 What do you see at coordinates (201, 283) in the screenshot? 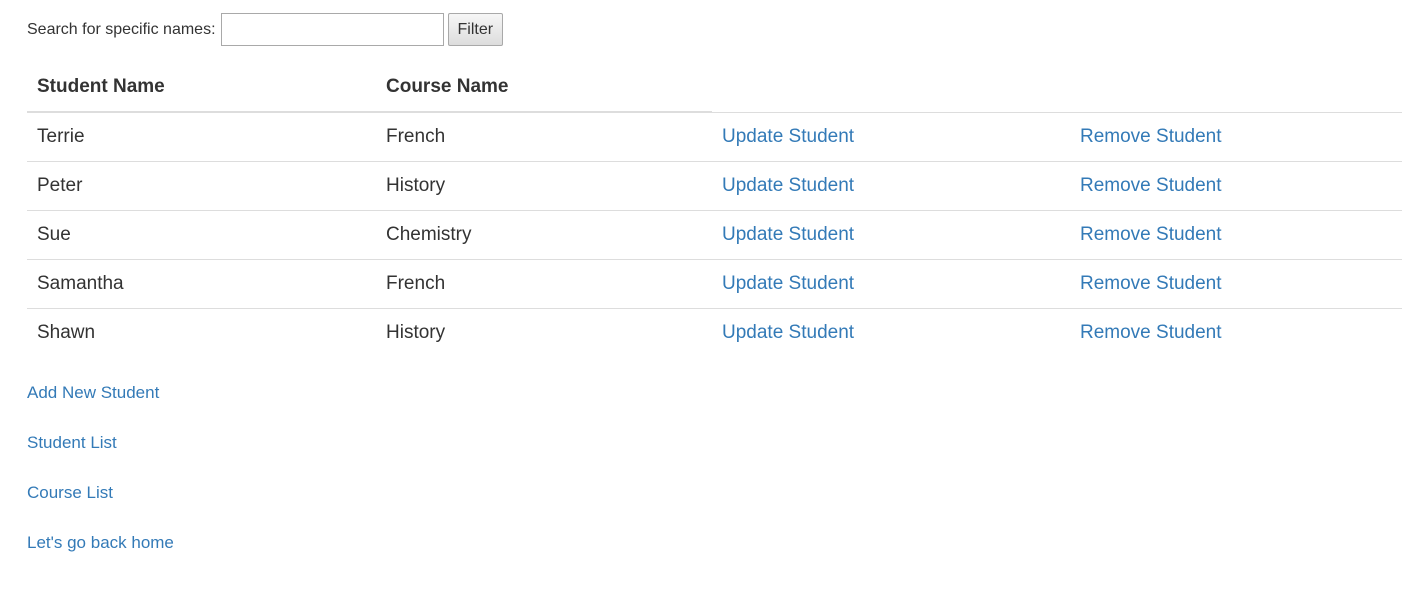
I see `student-name-cell: Samantha` at bounding box center [201, 283].